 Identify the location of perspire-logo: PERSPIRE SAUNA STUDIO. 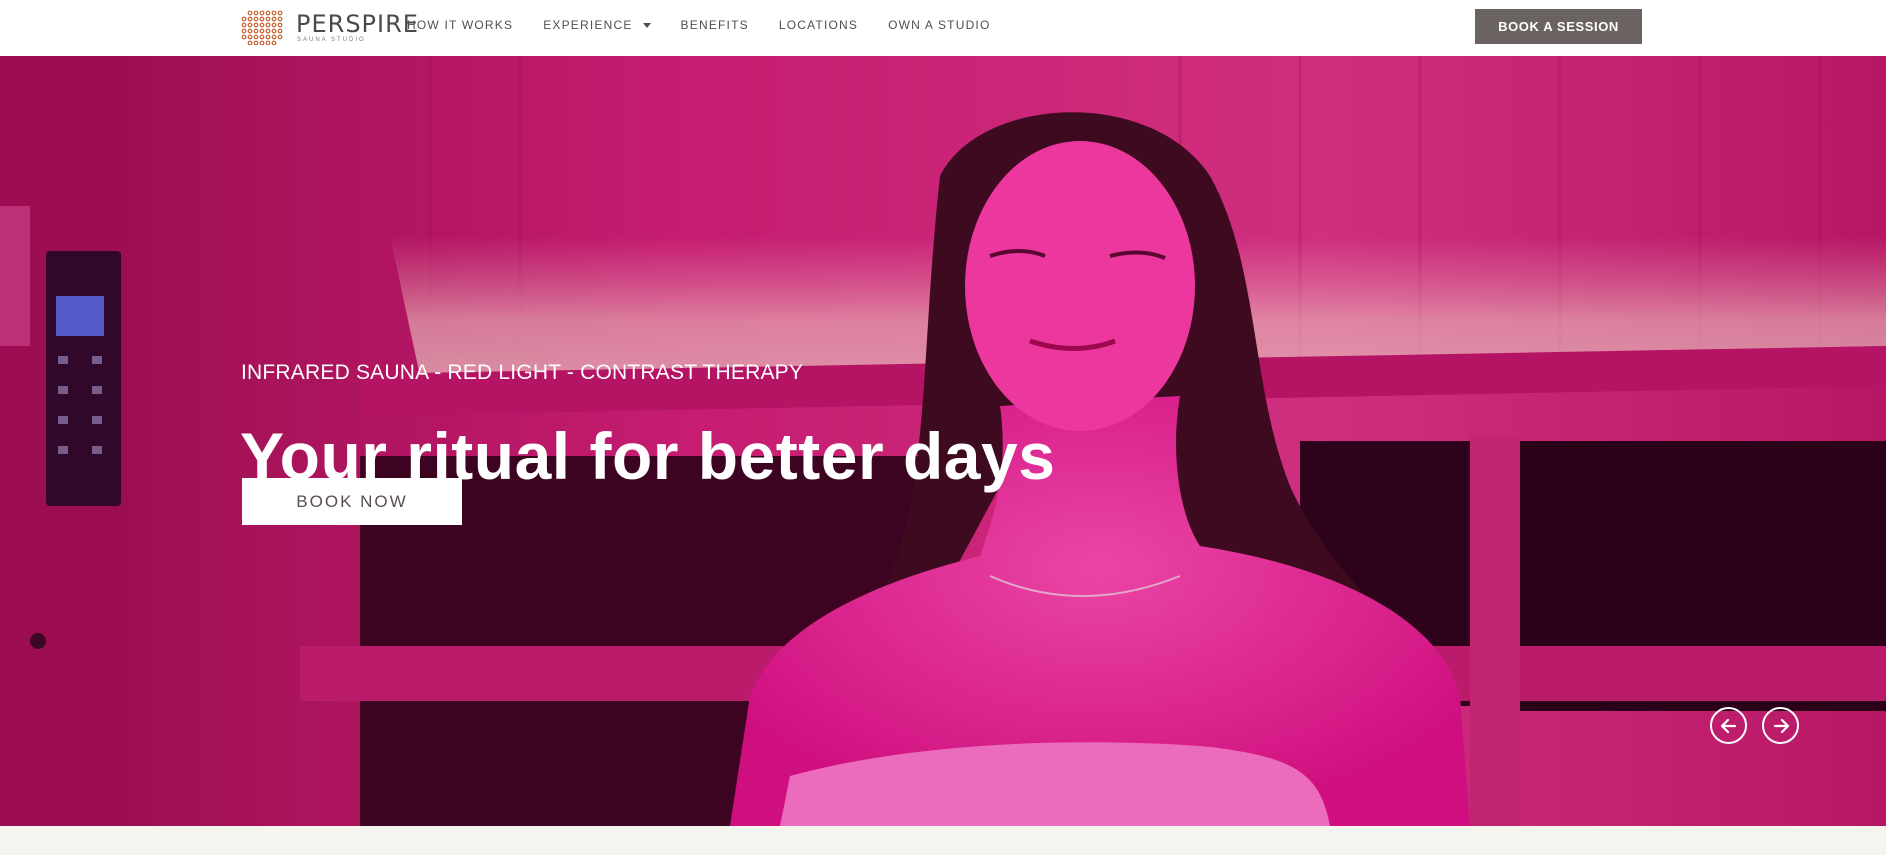
(329, 27).